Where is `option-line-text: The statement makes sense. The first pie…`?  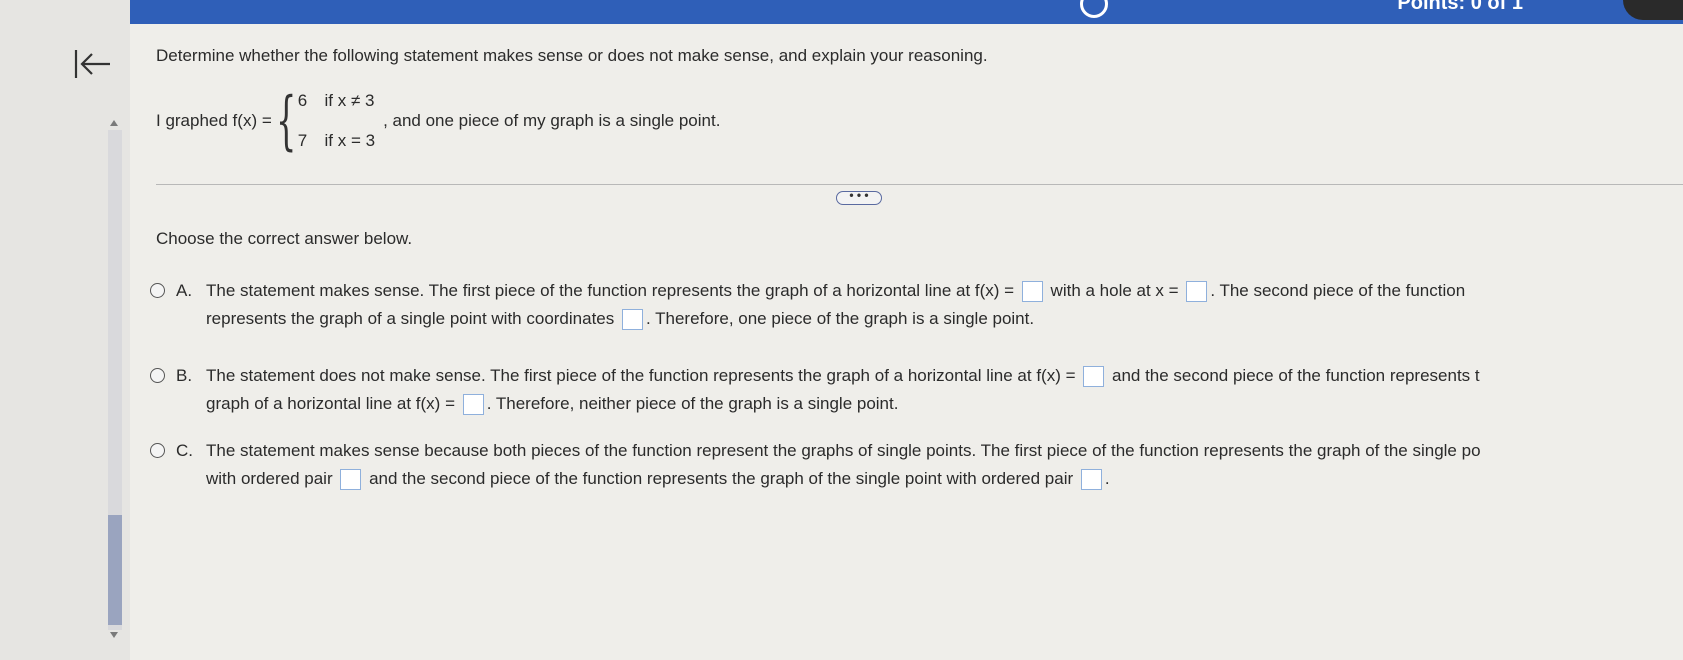 option-line-text: The statement makes sense. The first pie… is located at coordinates (612, 290).